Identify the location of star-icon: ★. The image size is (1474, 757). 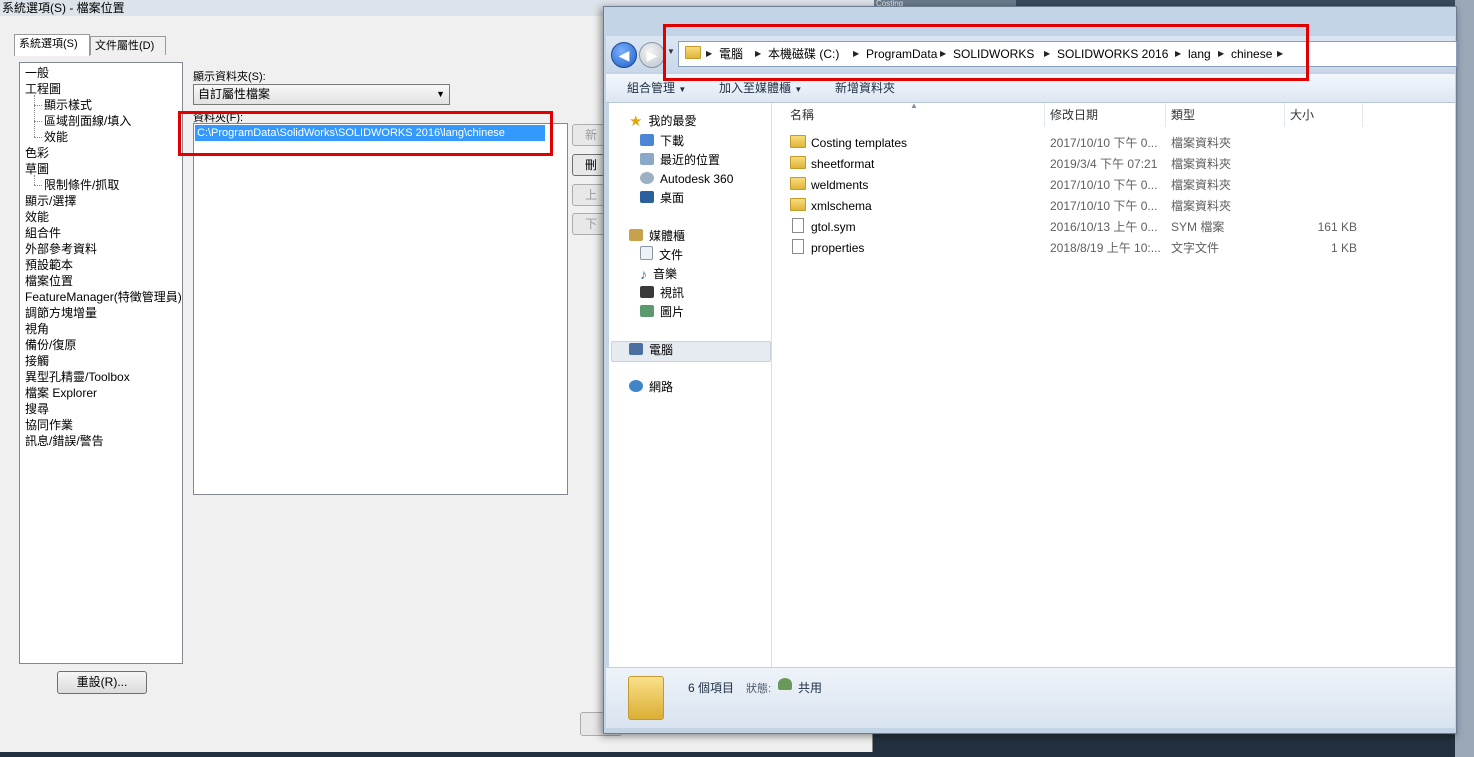
(636, 121).